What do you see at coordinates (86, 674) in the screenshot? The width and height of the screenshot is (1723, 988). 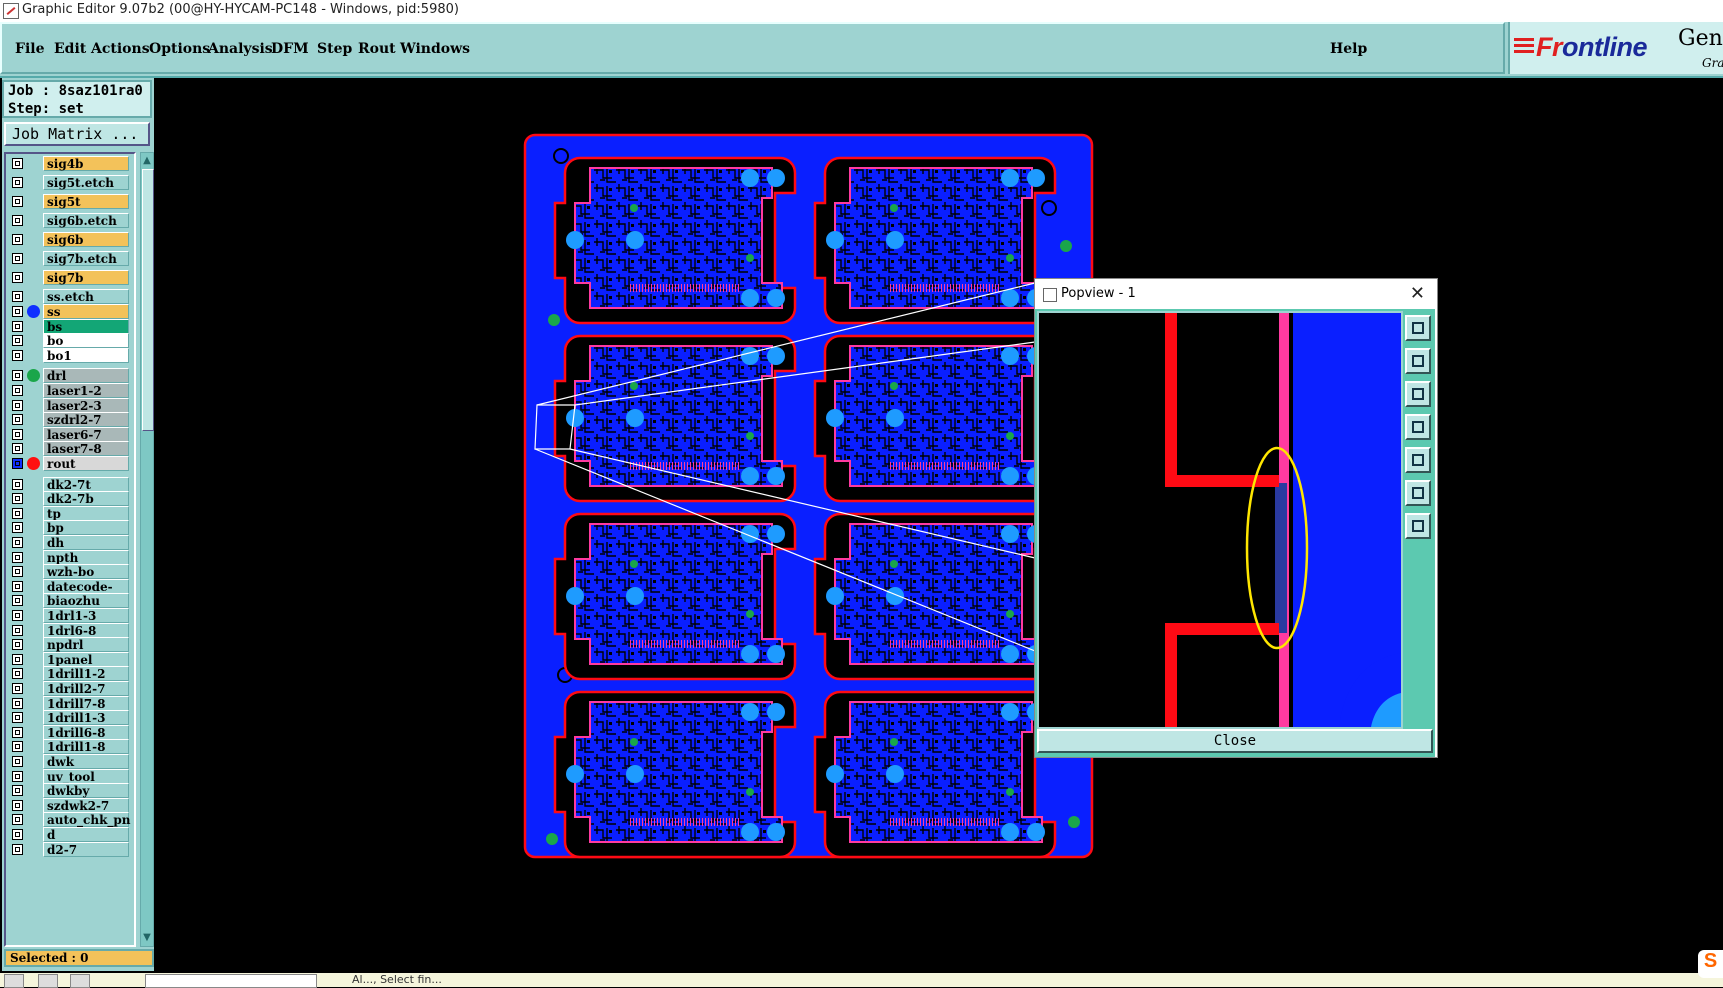 I see `layer-name: 1drill1-2` at bounding box center [86, 674].